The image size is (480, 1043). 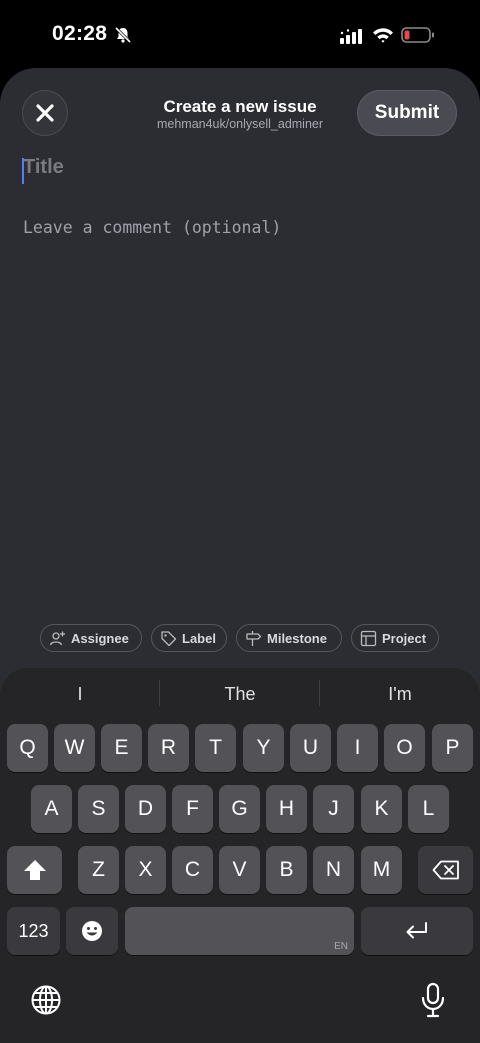 What do you see at coordinates (381, 870) in the screenshot?
I see `key-m: M` at bounding box center [381, 870].